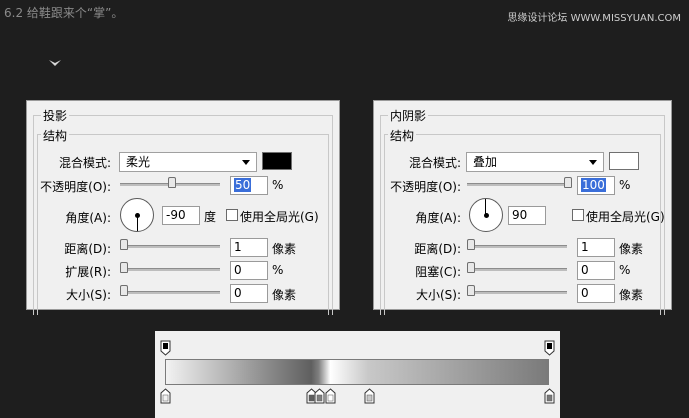 The height and width of the screenshot is (418, 689). Describe the element at coordinates (485, 162) in the screenshot. I see `blend-mode-value: 叠加` at that location.